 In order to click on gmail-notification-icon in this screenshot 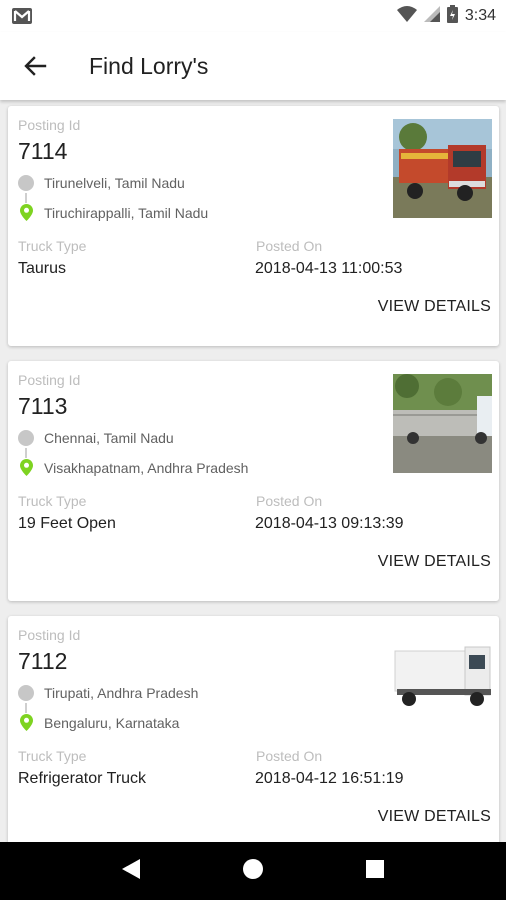, I will do `click(22, 16)`.